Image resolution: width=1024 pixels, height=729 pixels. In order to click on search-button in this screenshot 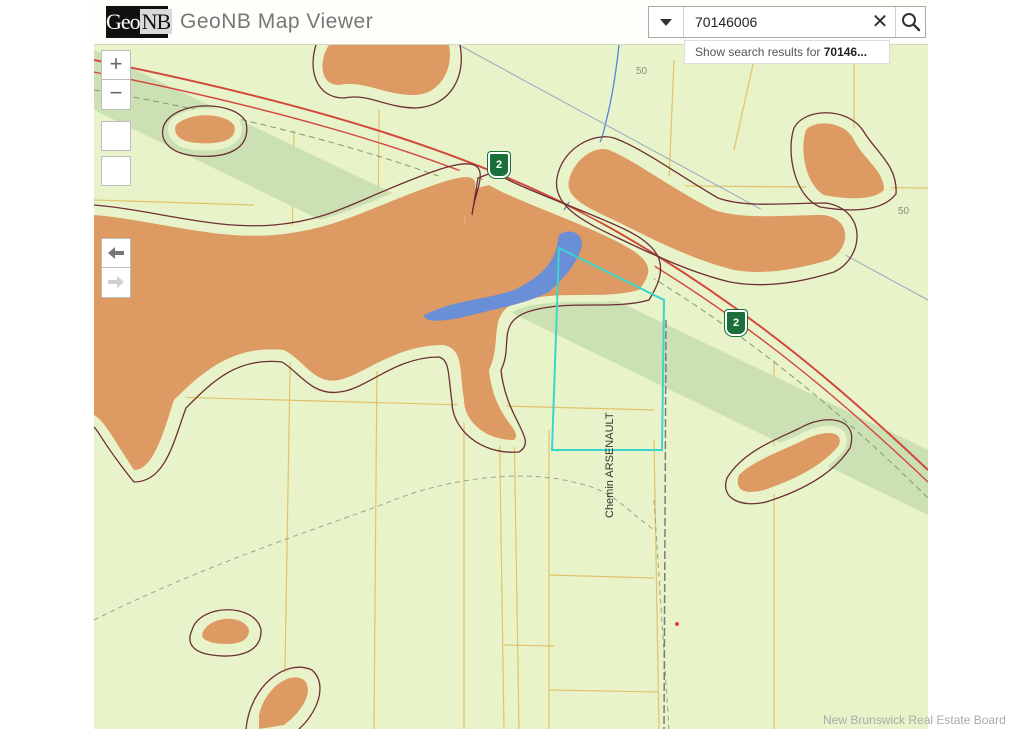, I will do `click(910, 22)`.